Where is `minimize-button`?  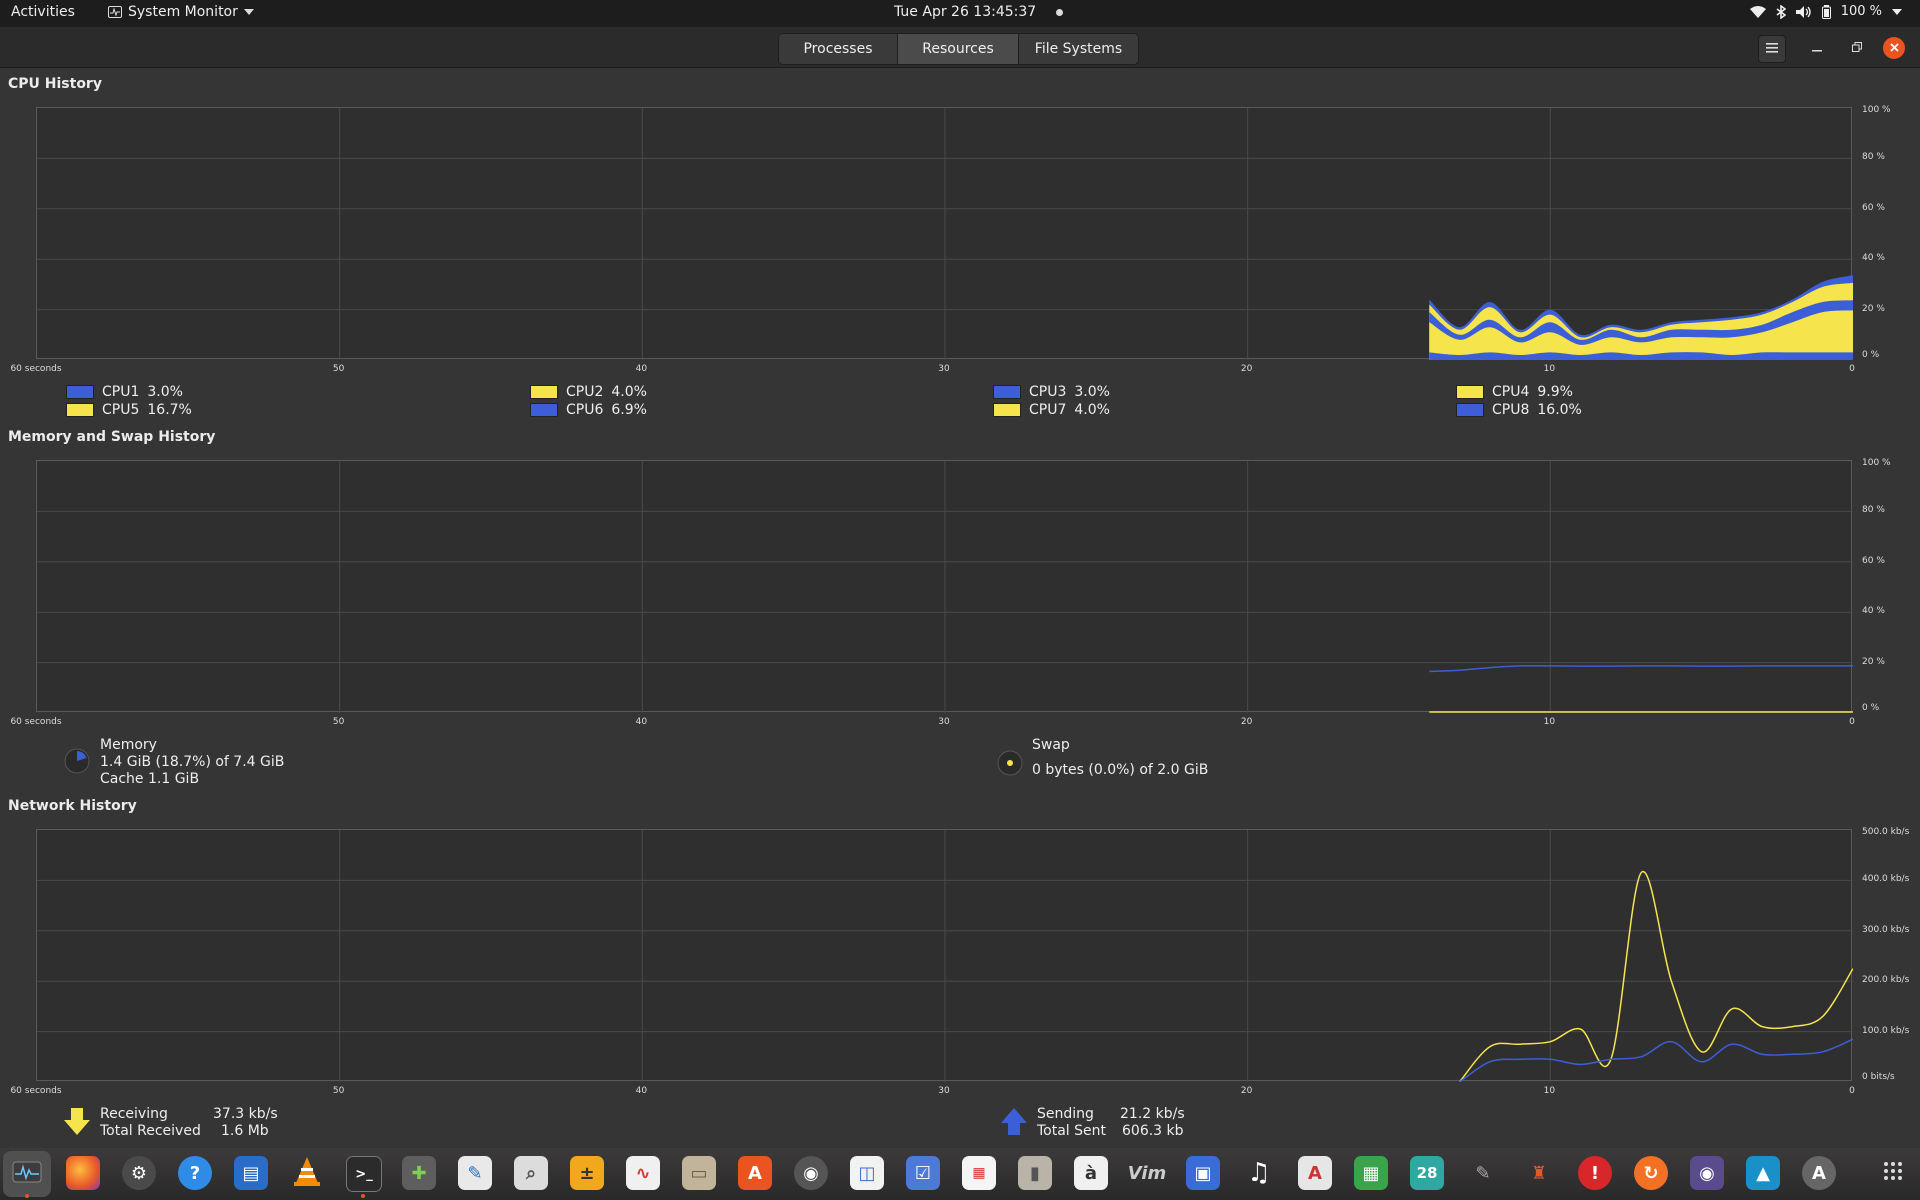 minimize-button is located at coordinates (1817, 48).